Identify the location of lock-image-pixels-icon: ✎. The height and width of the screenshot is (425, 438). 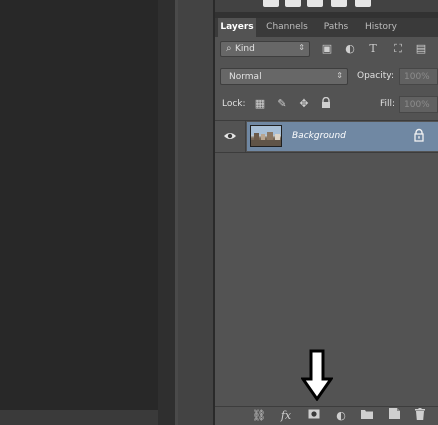
(282, 104).